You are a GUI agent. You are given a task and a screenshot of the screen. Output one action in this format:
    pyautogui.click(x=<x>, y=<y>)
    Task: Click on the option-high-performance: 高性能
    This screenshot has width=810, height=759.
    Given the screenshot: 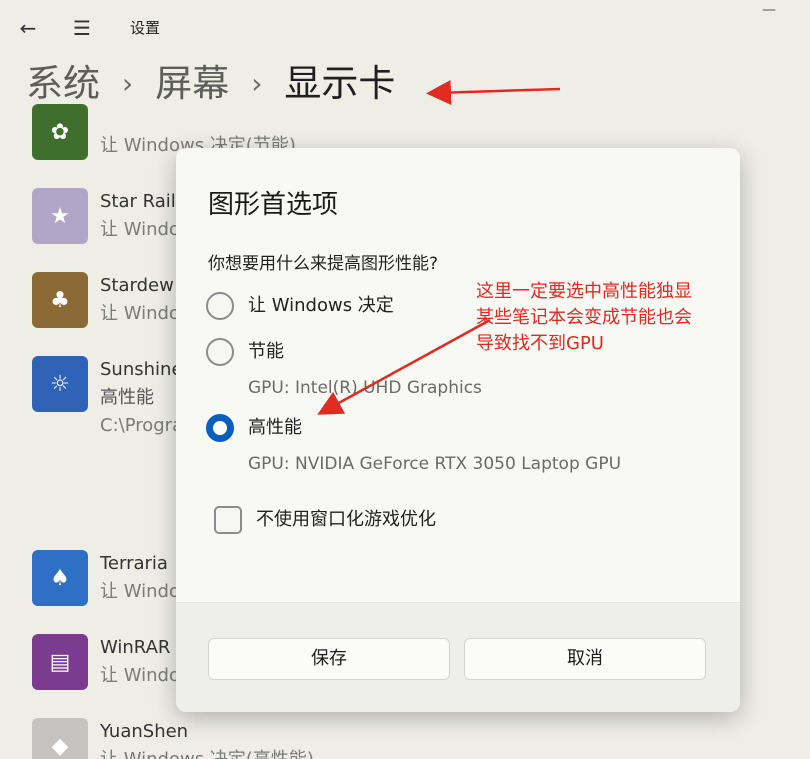 What is the action you would take?
    pyautogui.click(x=254, y=428)
    